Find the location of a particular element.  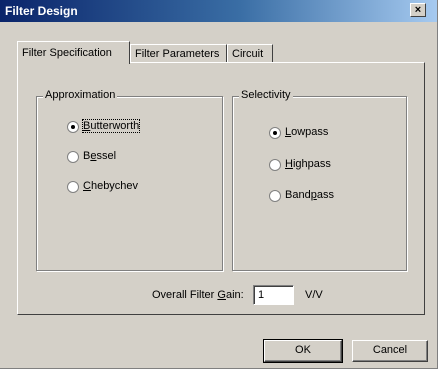

title-bar: Filter Design × is located at coordinates (218, 11).